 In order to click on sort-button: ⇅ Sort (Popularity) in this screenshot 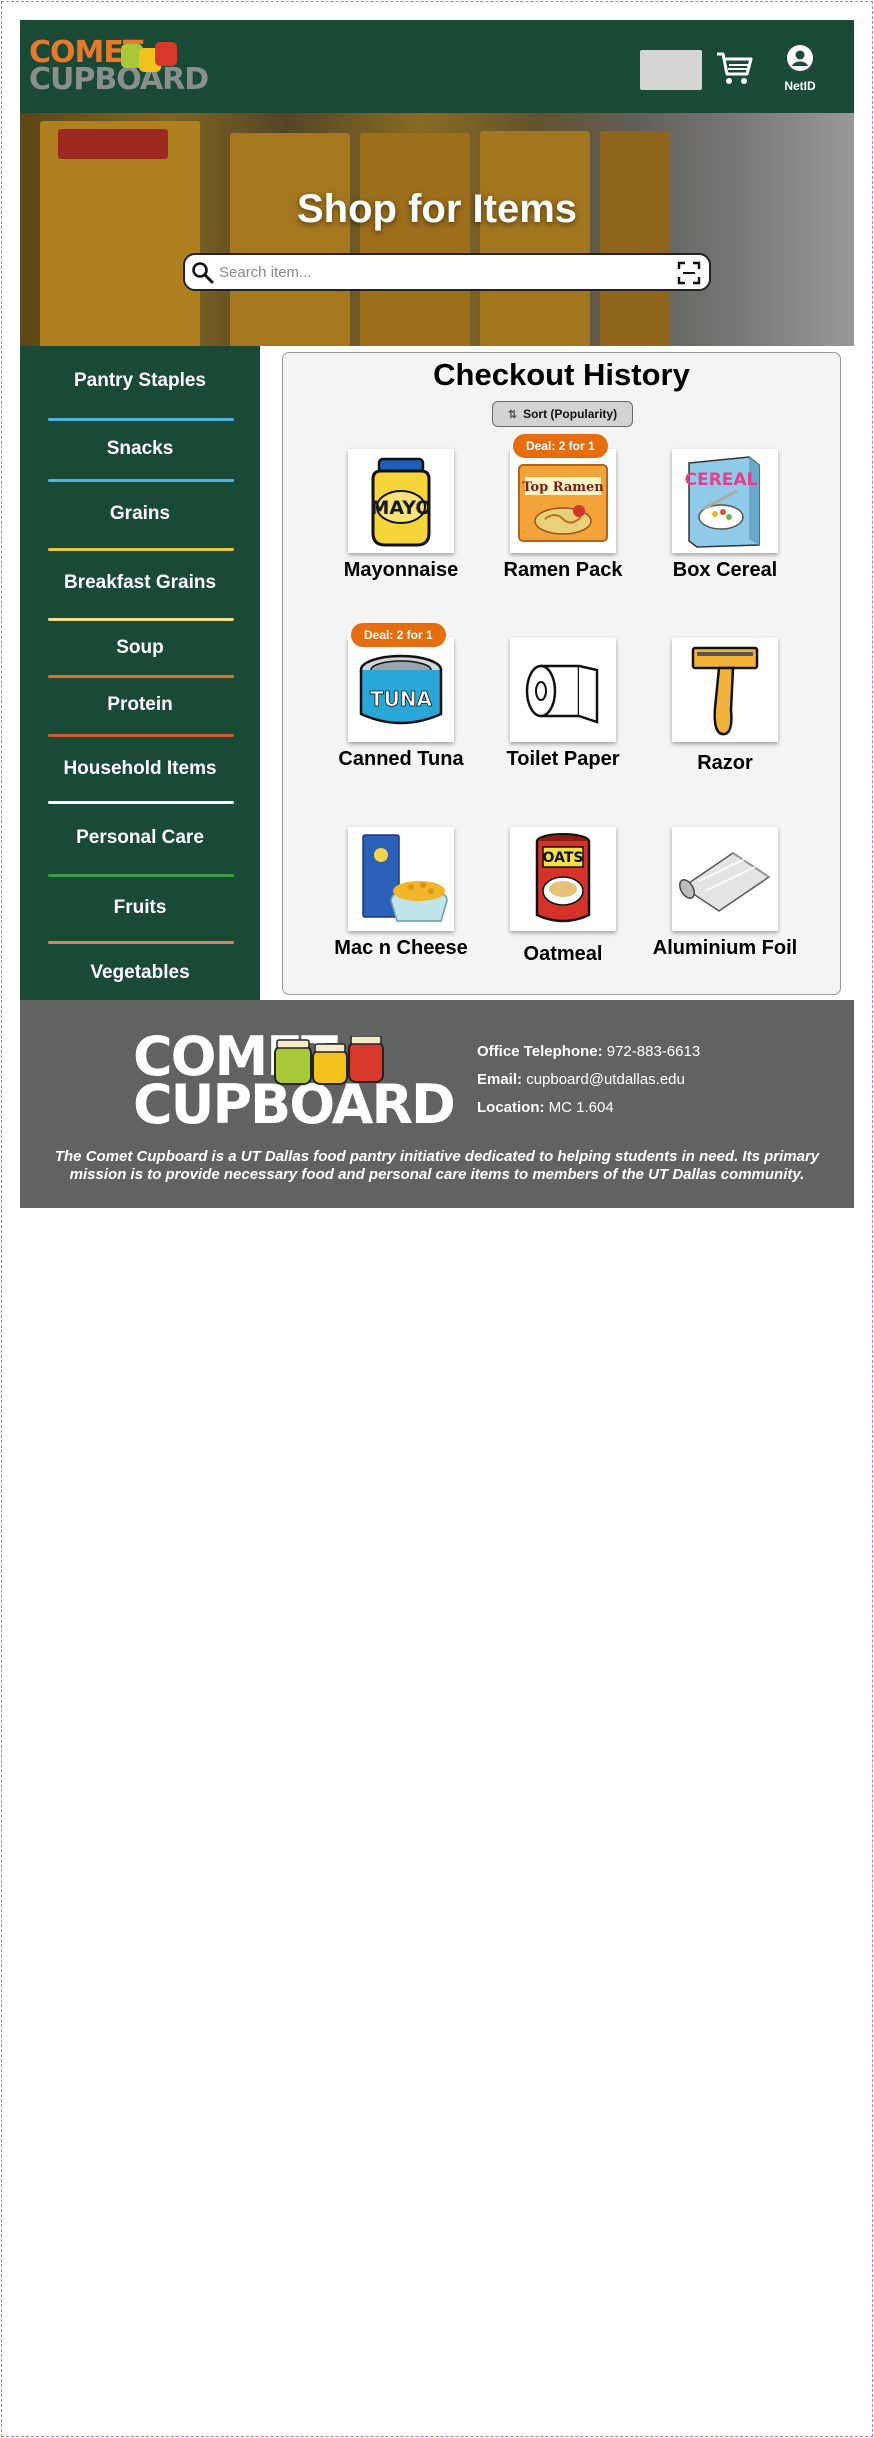, I will do `click(562, 414)`.